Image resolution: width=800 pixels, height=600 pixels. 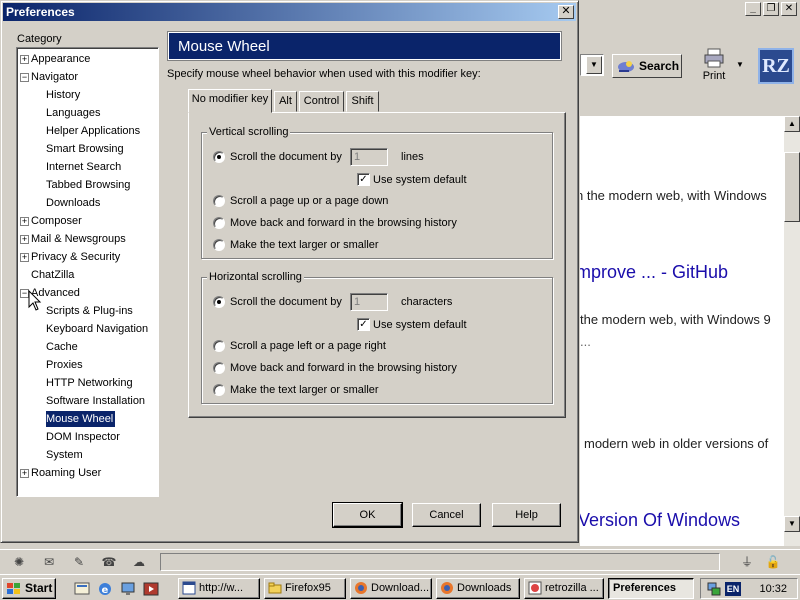 What do you see at coordinates (81, 419) in the screenshot?
I see `category-item-mouse-wheel: Mouse Wheel` at bounding box center [81, 419].